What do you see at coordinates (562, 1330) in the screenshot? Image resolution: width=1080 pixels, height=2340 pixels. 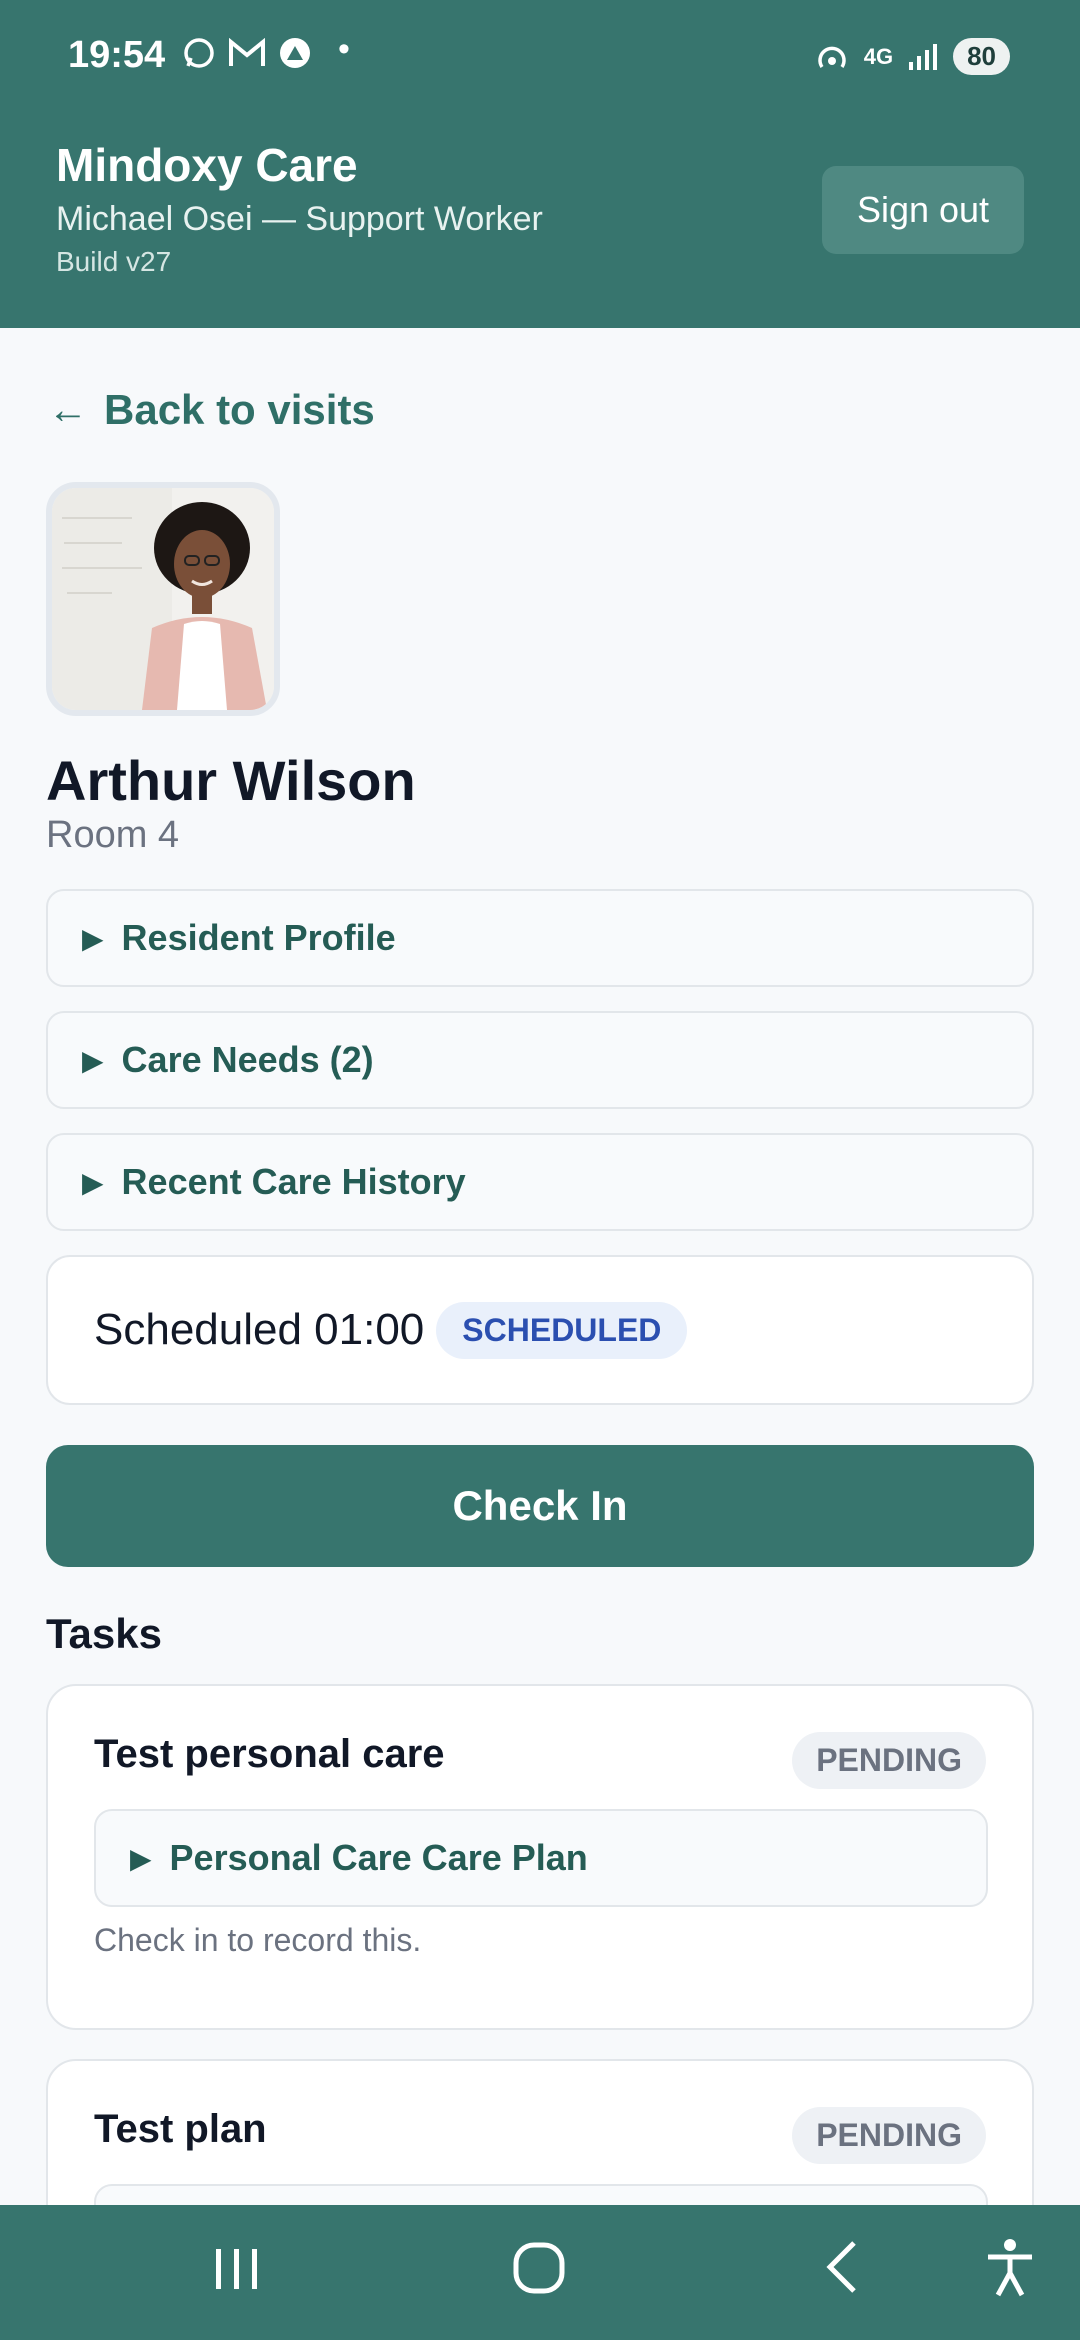 I see `status-badge: SCHEDULED` at bounding box center [562, 1330].